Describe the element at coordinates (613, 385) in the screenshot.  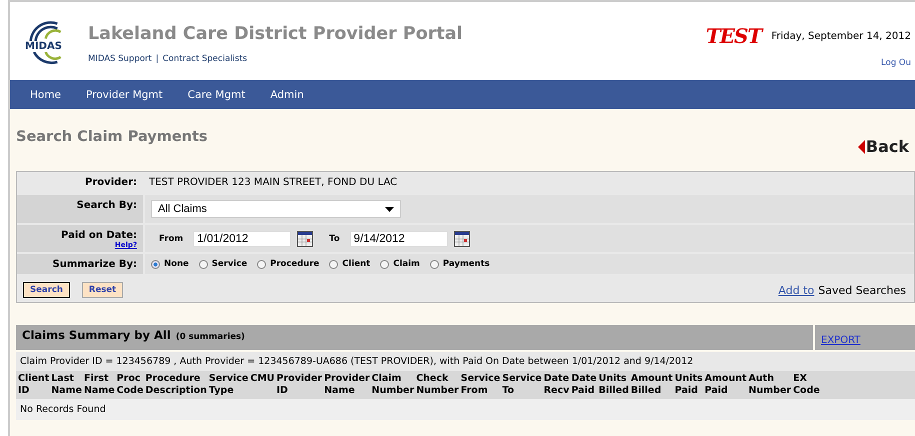
I see `column-header: Units Billed` at that location.